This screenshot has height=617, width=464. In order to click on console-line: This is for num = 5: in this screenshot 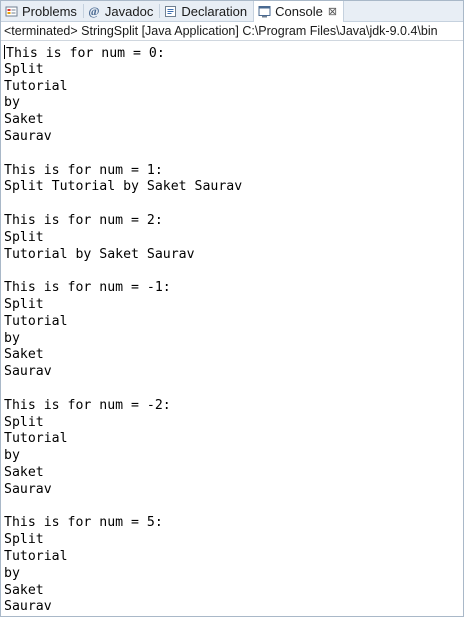, I will do `click(83, 523)`.